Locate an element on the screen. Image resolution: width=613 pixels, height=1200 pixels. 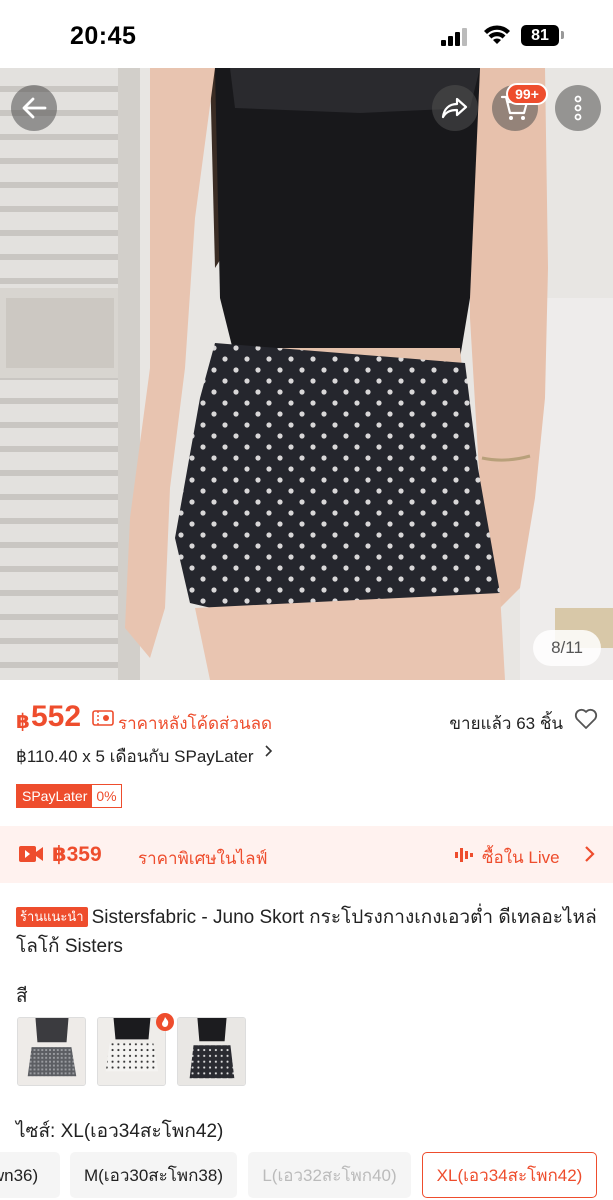
buy-in-live-link: ซื้อใน Live is located at coordinates (521, 857).